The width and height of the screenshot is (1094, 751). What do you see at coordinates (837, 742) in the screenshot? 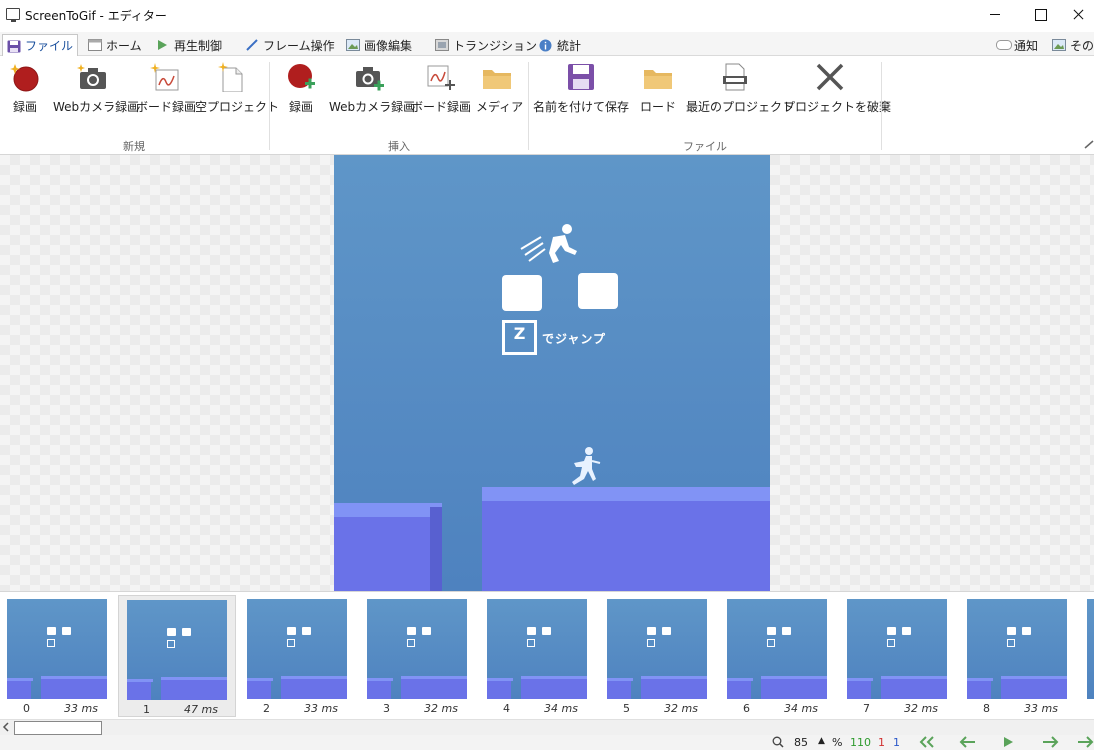
I see `zoom-unit: %` at bounding box center [837, 742].